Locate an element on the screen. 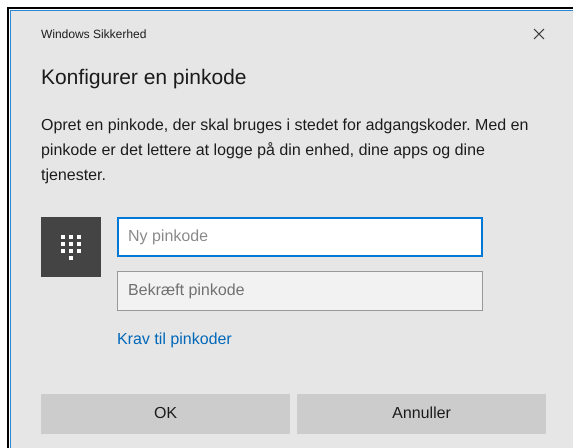  pin-requirements-link: Krav til pinkoder is located at coordinates (174, 340).